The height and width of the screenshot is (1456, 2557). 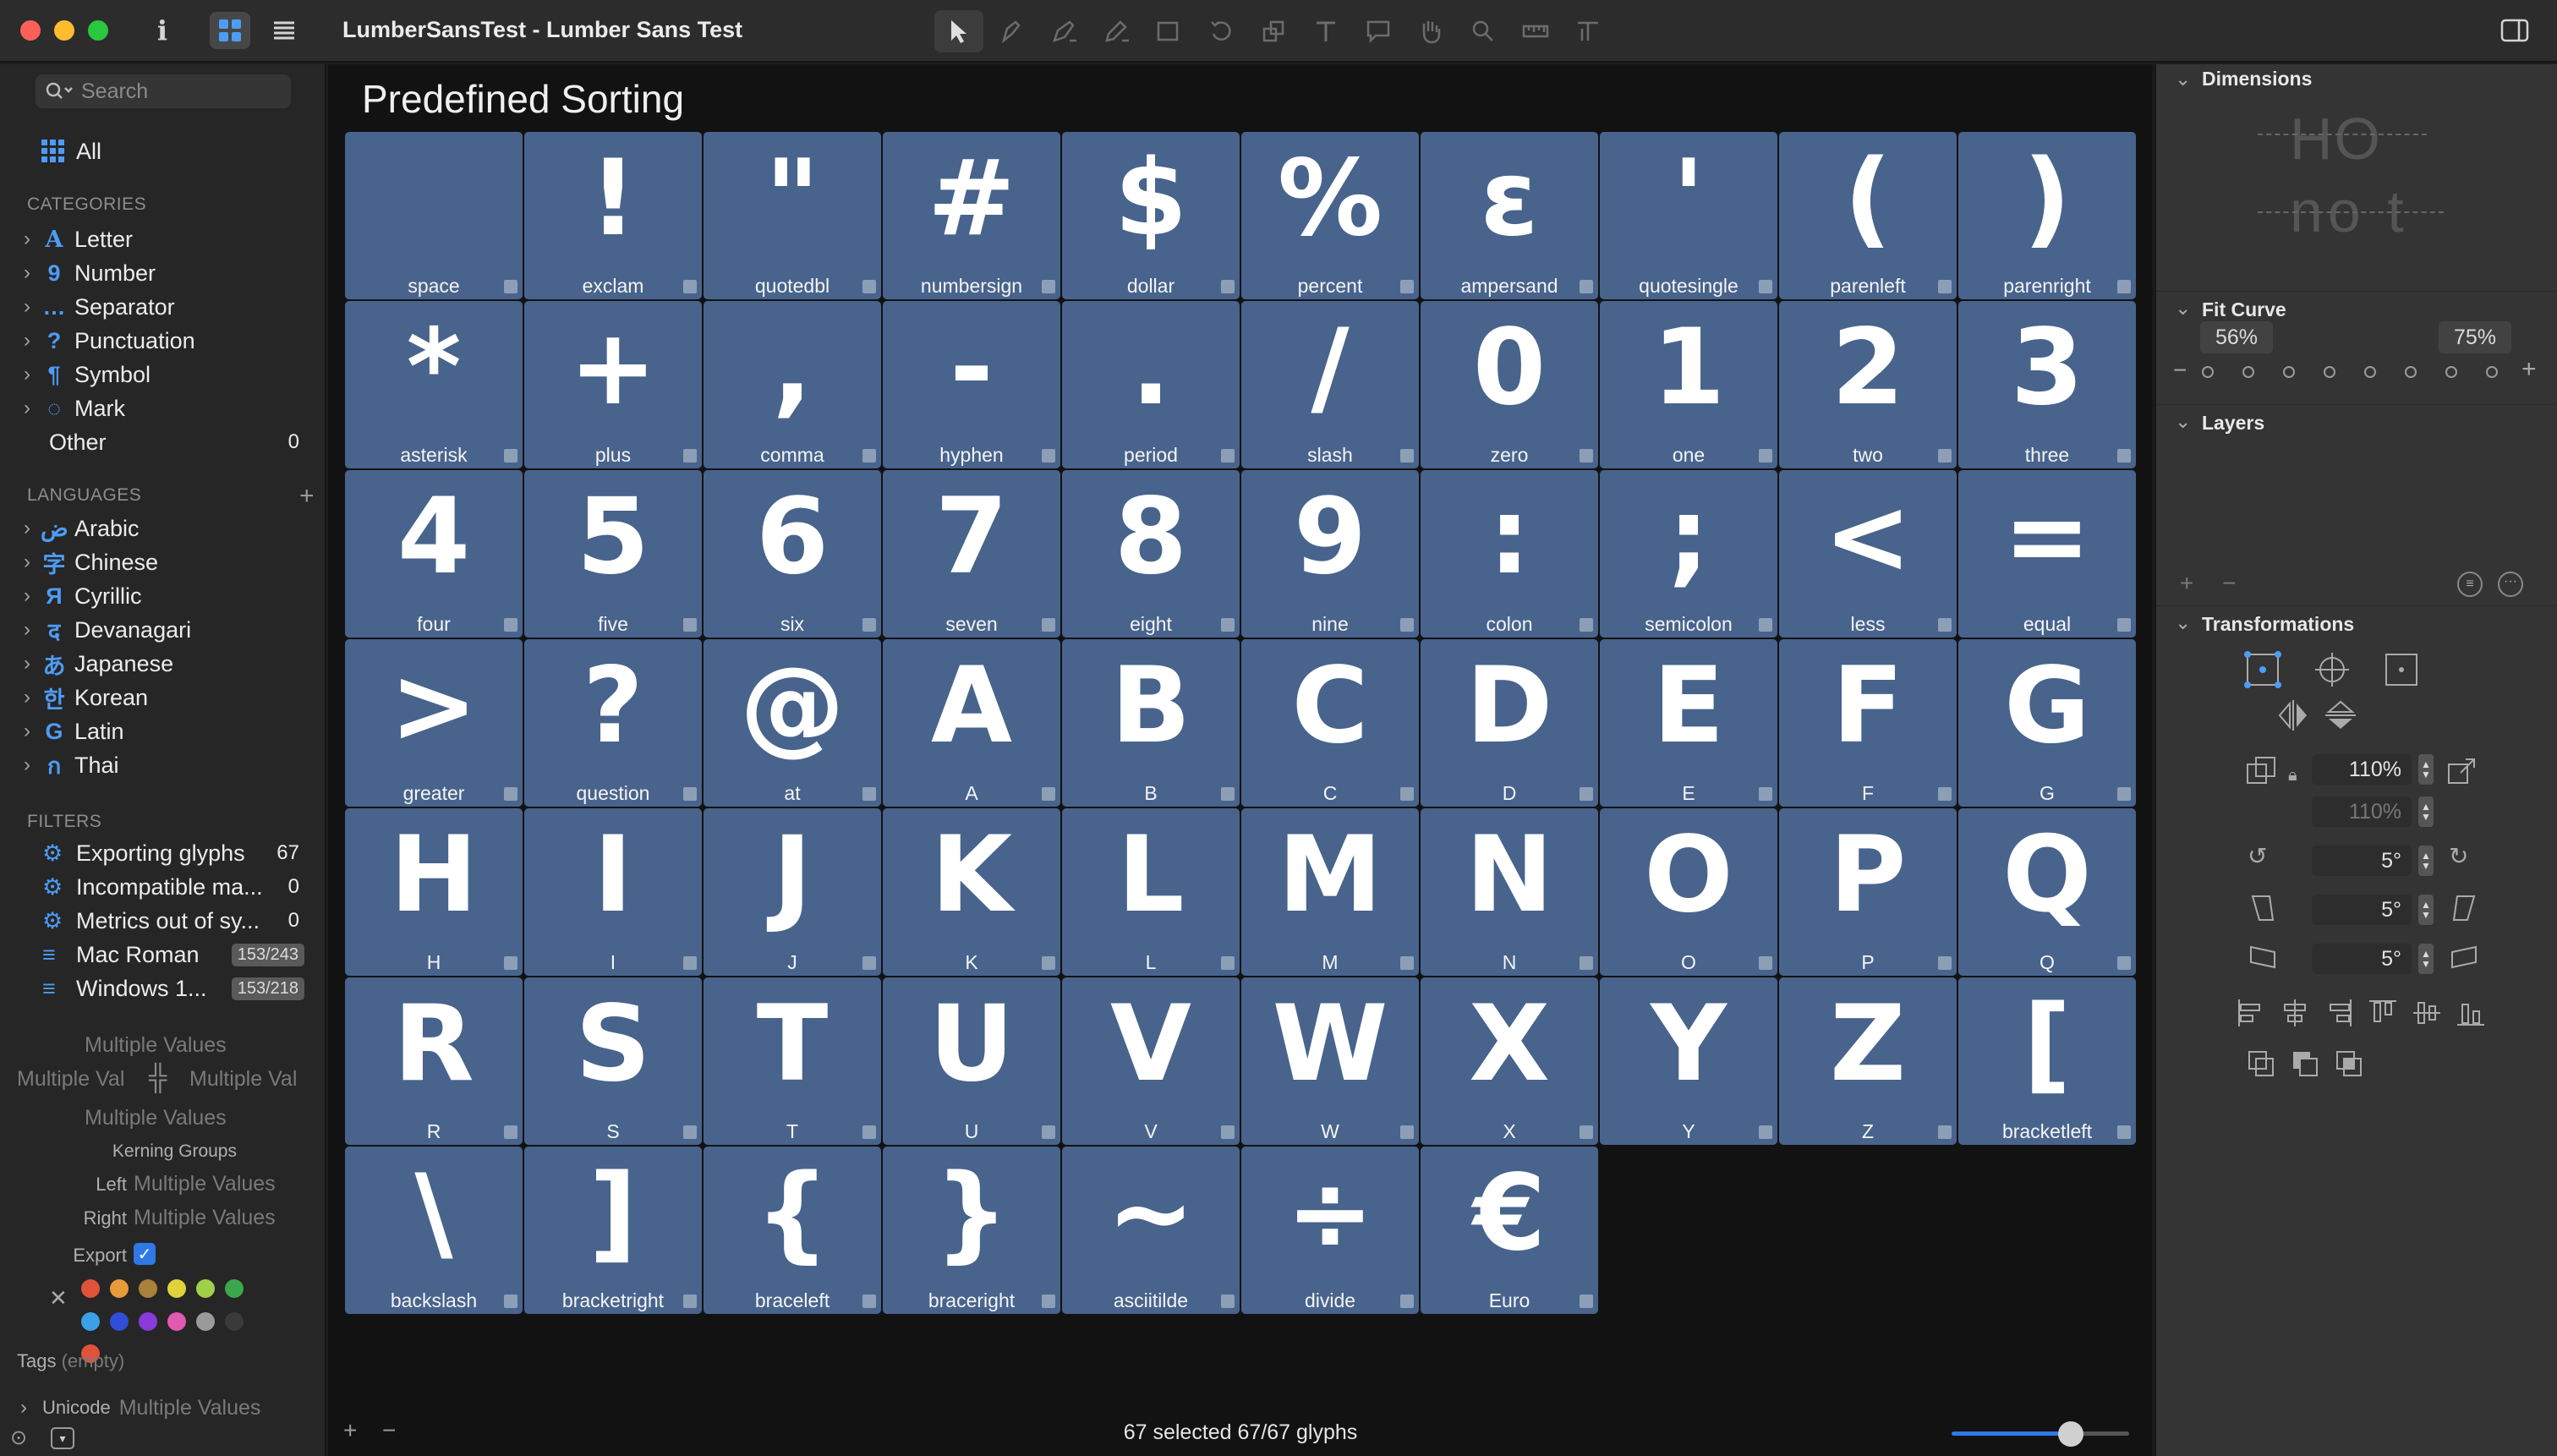 I want to click on glyph-cell: QQ, so click(x=2047, y=892).